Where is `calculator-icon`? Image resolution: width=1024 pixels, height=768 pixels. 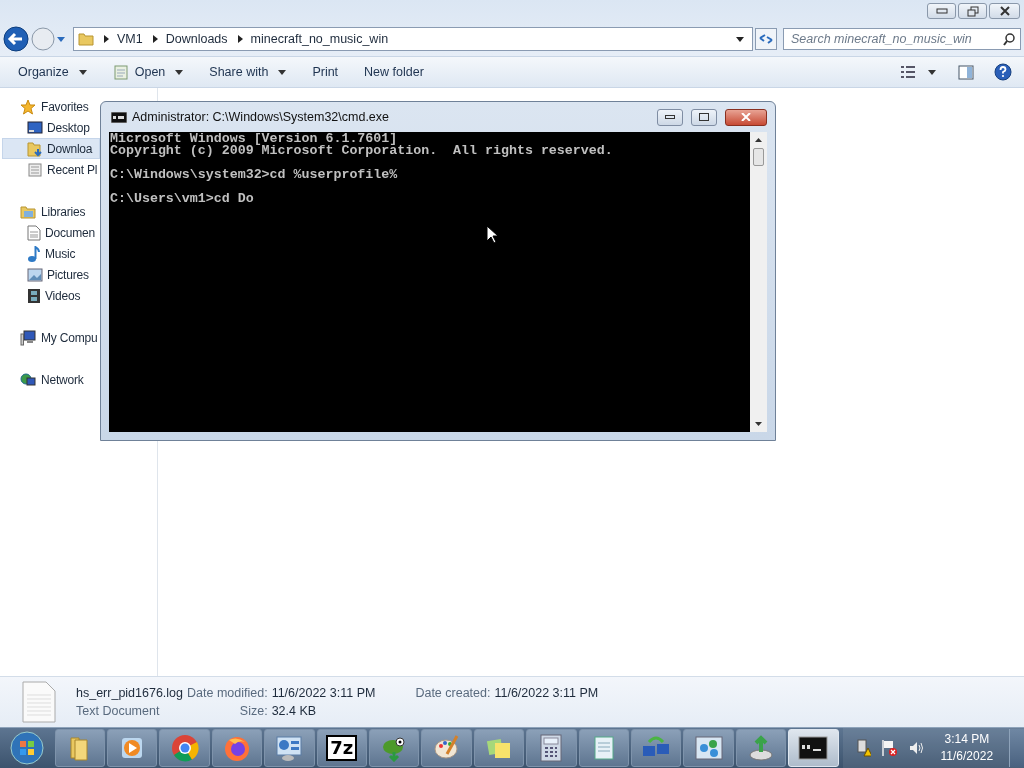
calculator-icon is located at coordinates (551, 748).